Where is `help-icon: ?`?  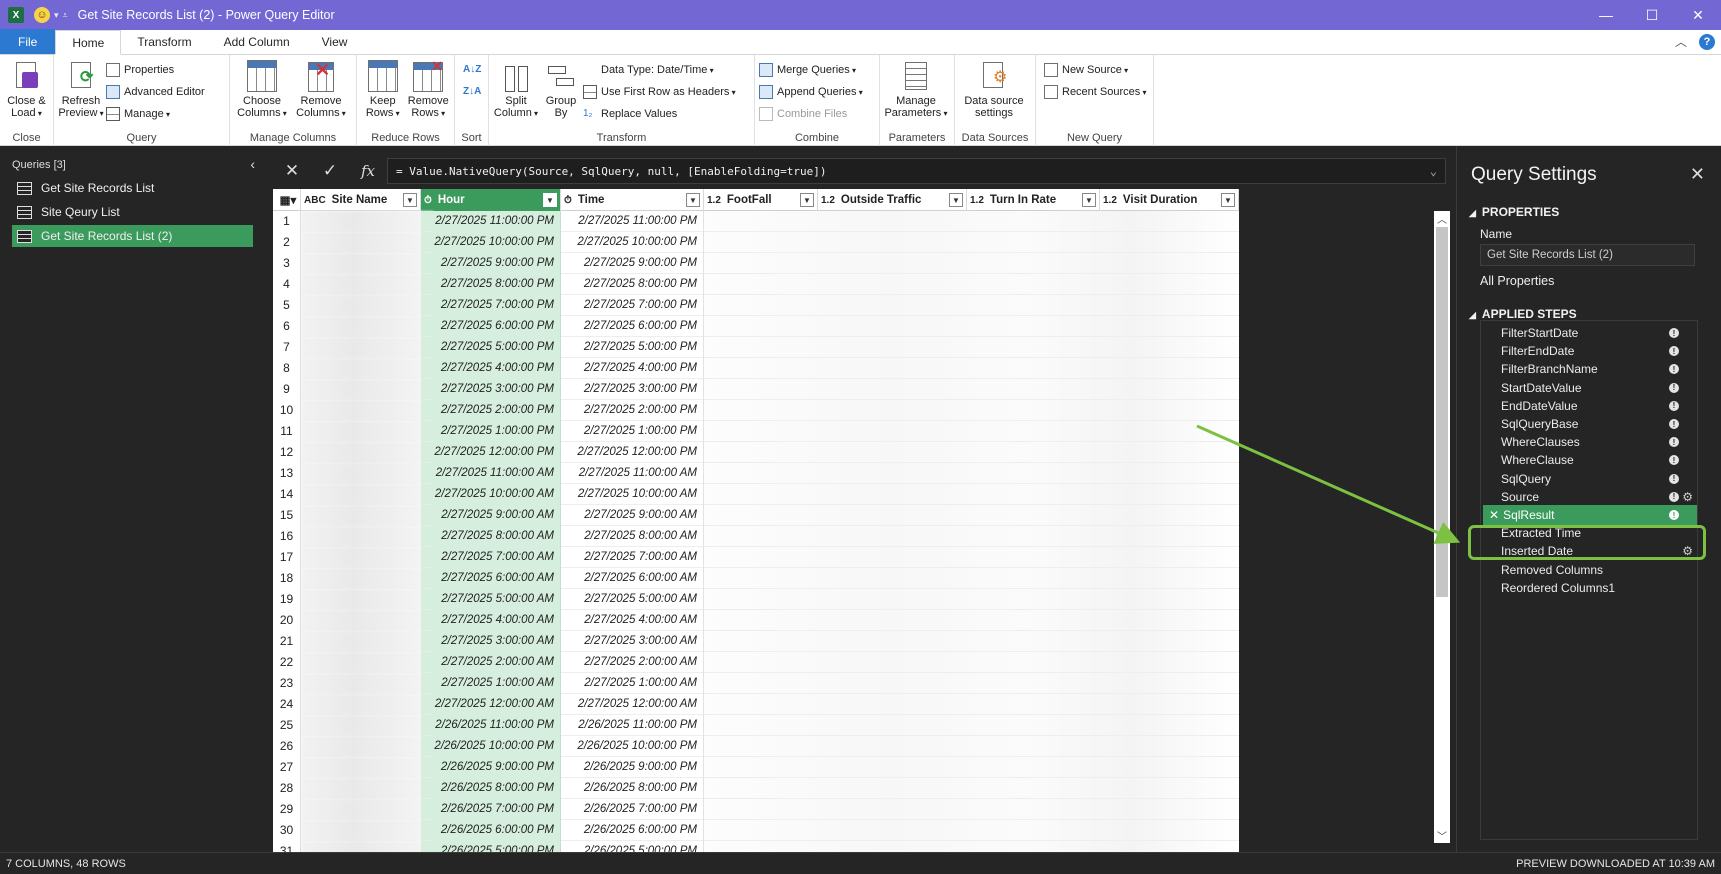 help-icon: ? is located at coordinates (1707, 41).